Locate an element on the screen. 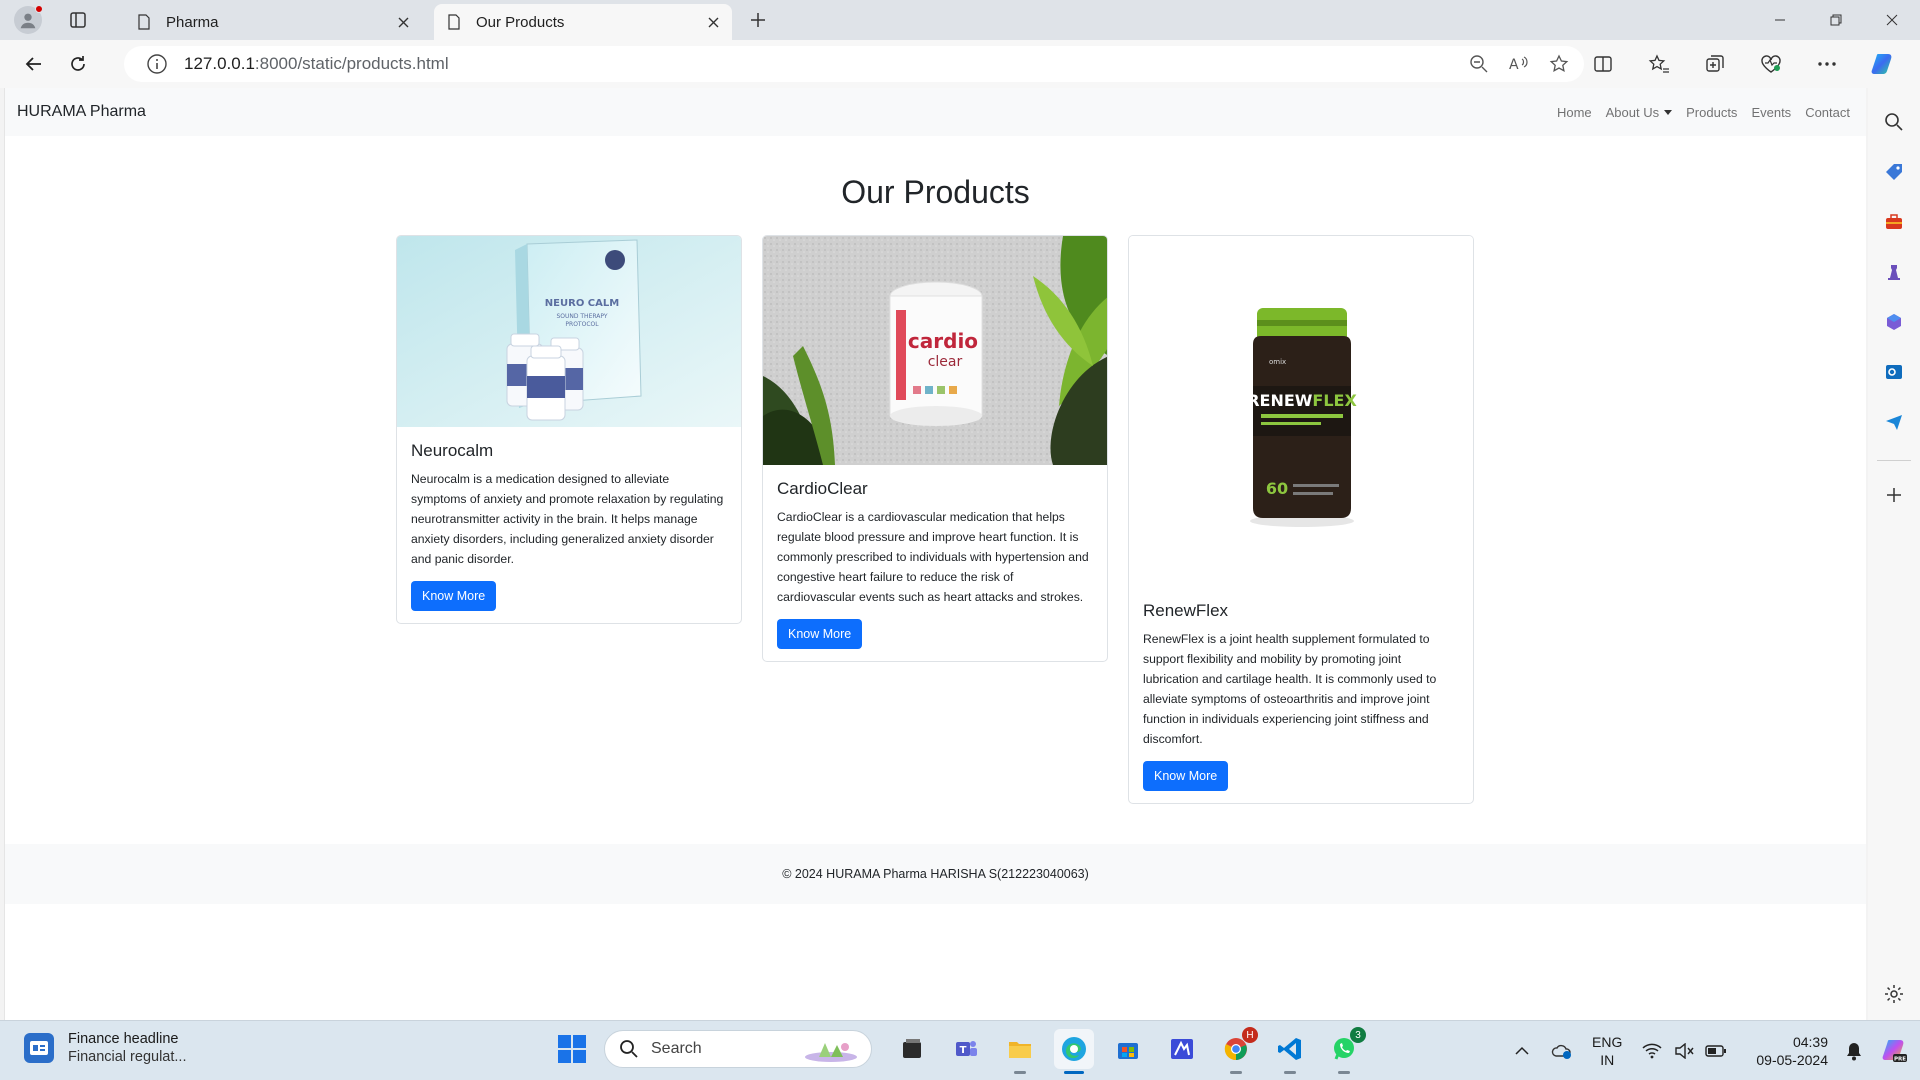  battery-icon is located at coordinates (1716, 1051).